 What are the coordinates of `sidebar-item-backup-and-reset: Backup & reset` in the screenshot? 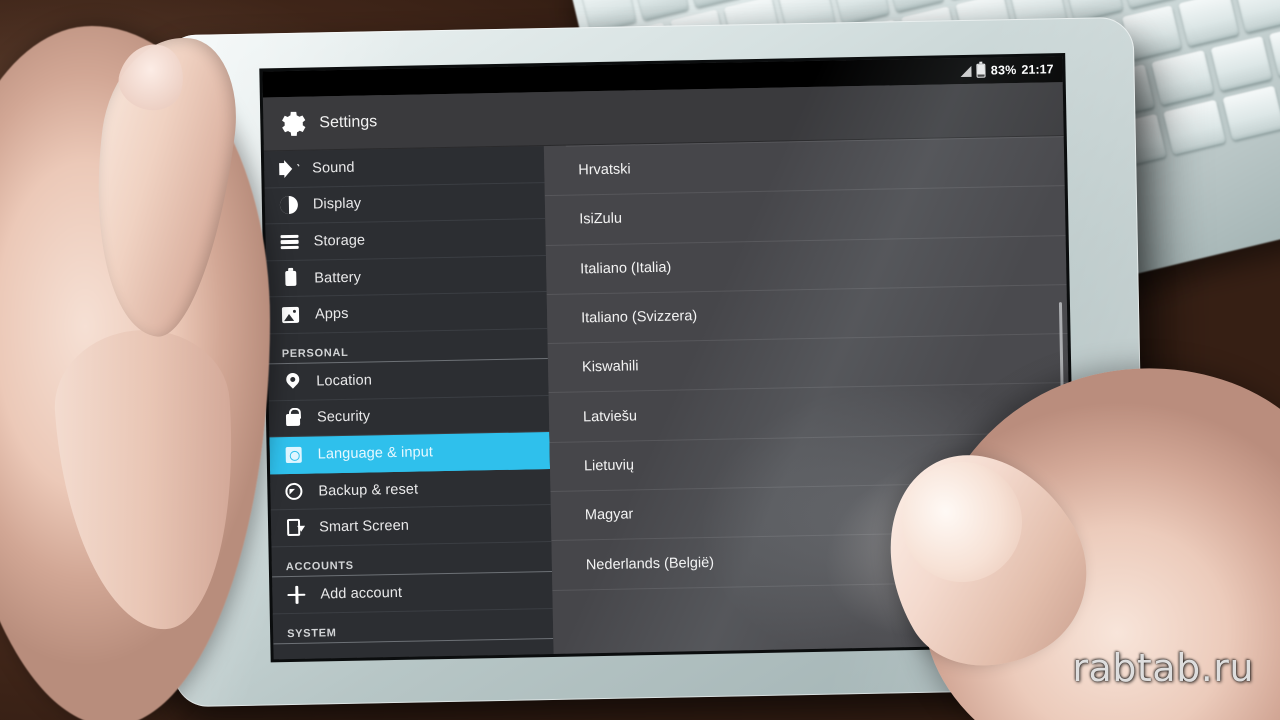 It's located at (410, 489).